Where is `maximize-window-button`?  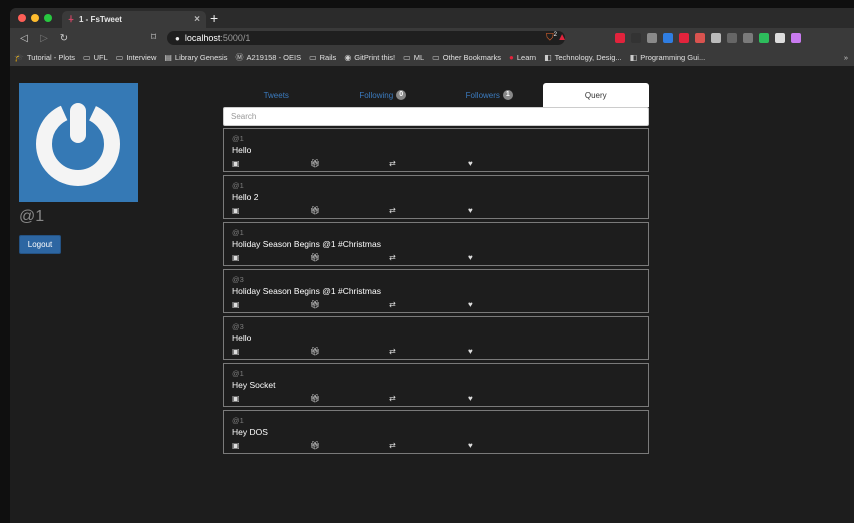
maximize-window-button is located at coordinates (48, 18).